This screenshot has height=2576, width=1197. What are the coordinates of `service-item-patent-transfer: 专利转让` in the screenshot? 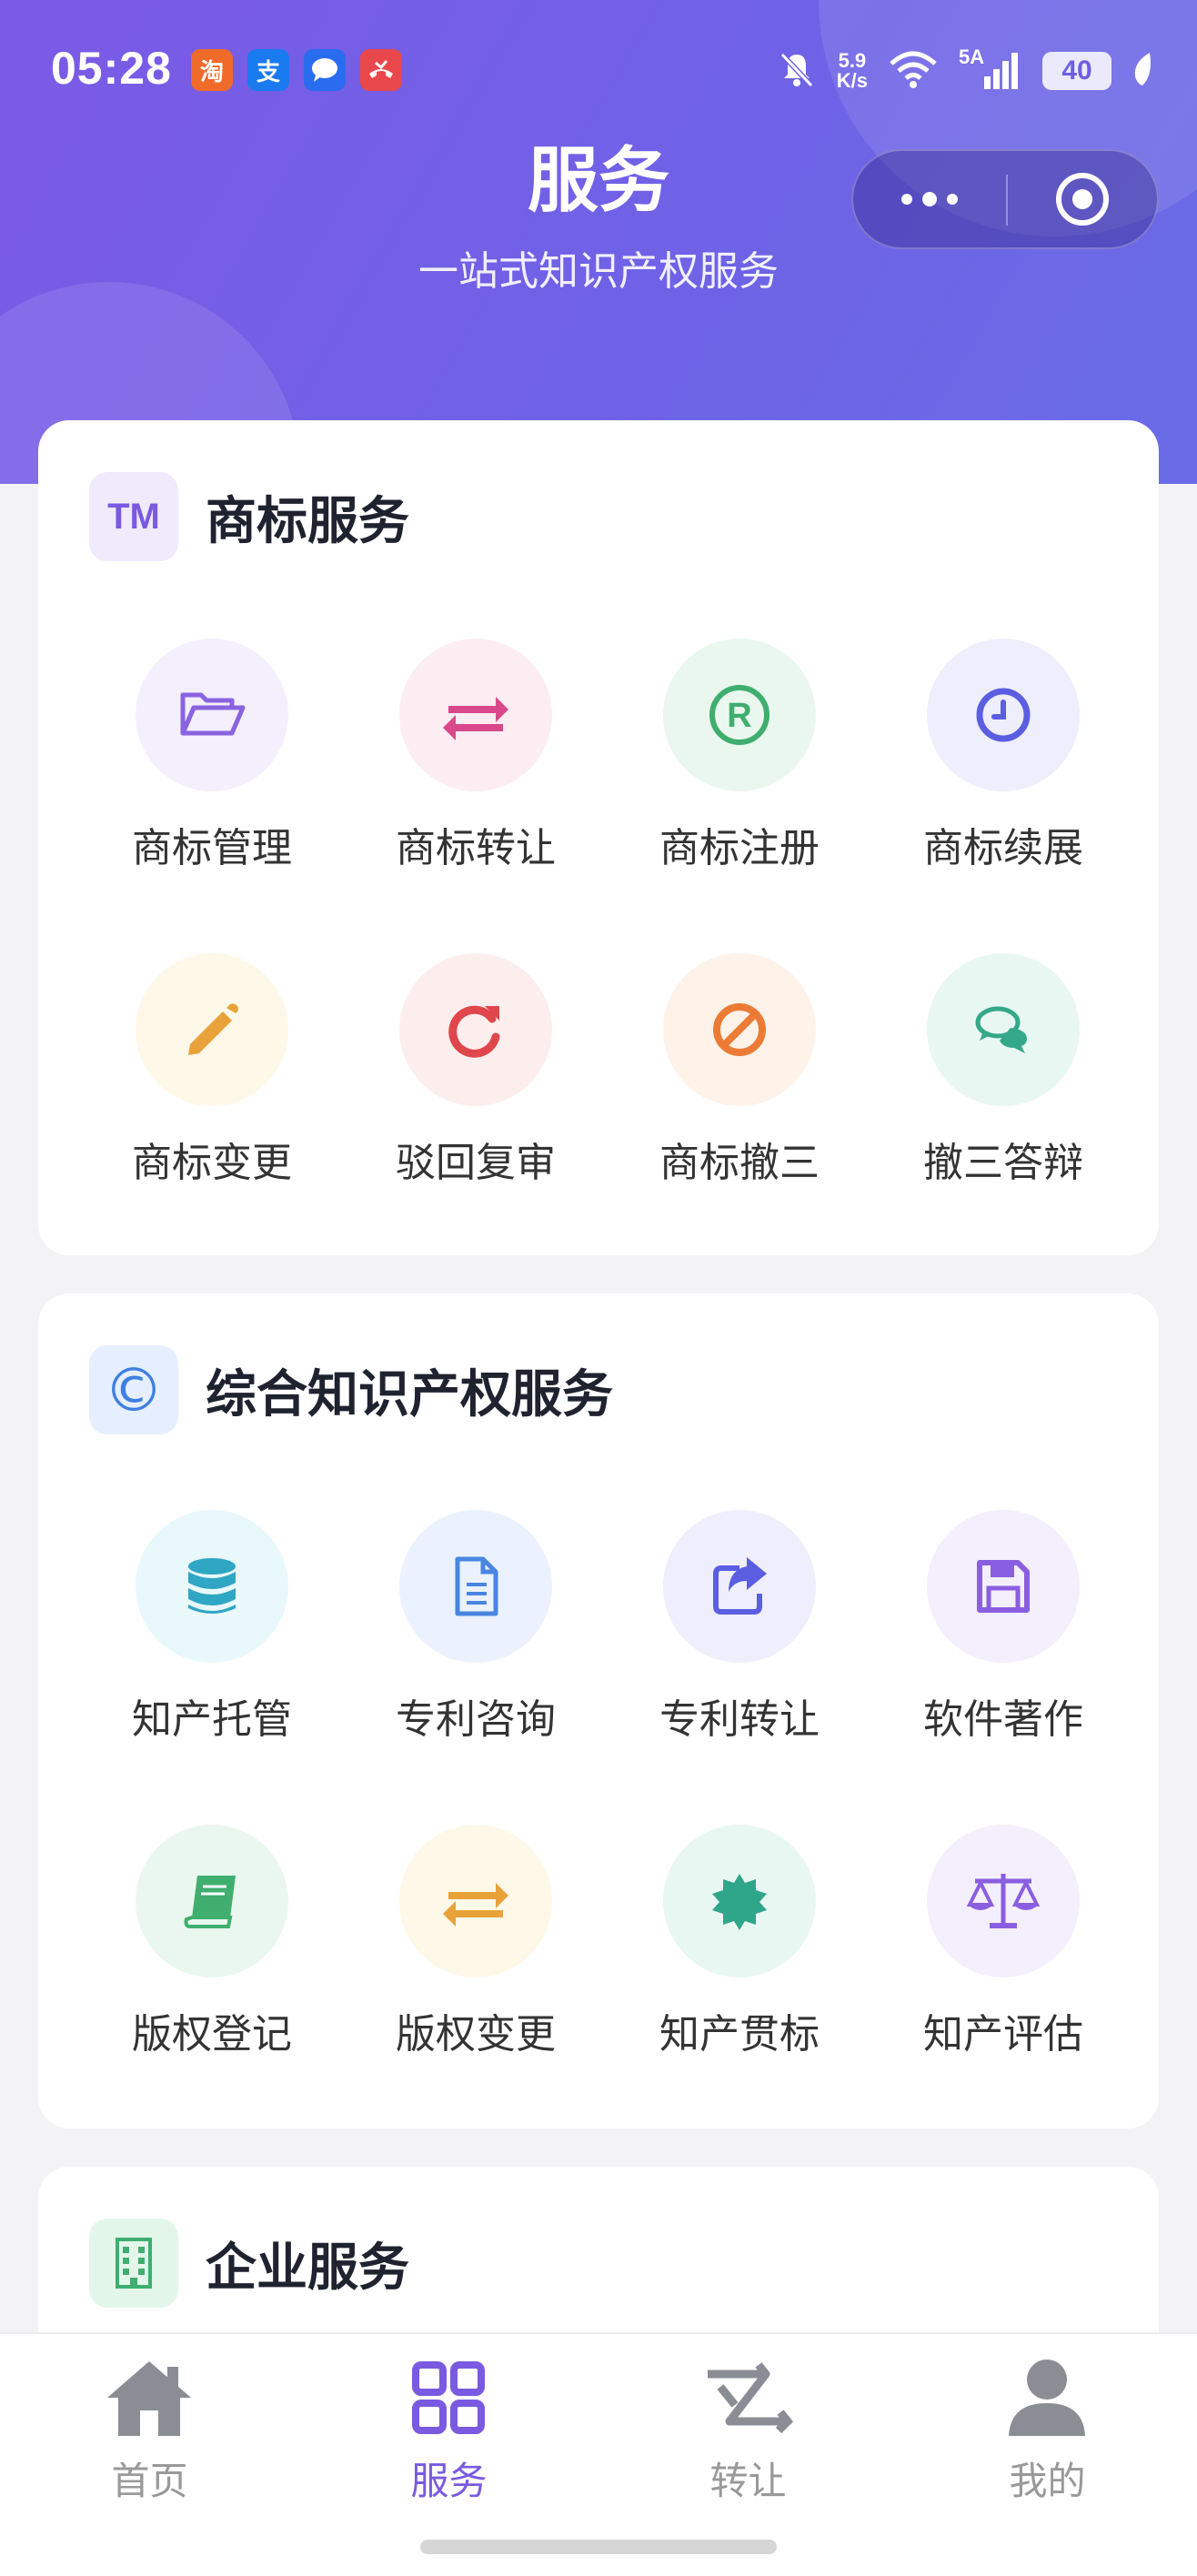 It's located at (739, 1633).